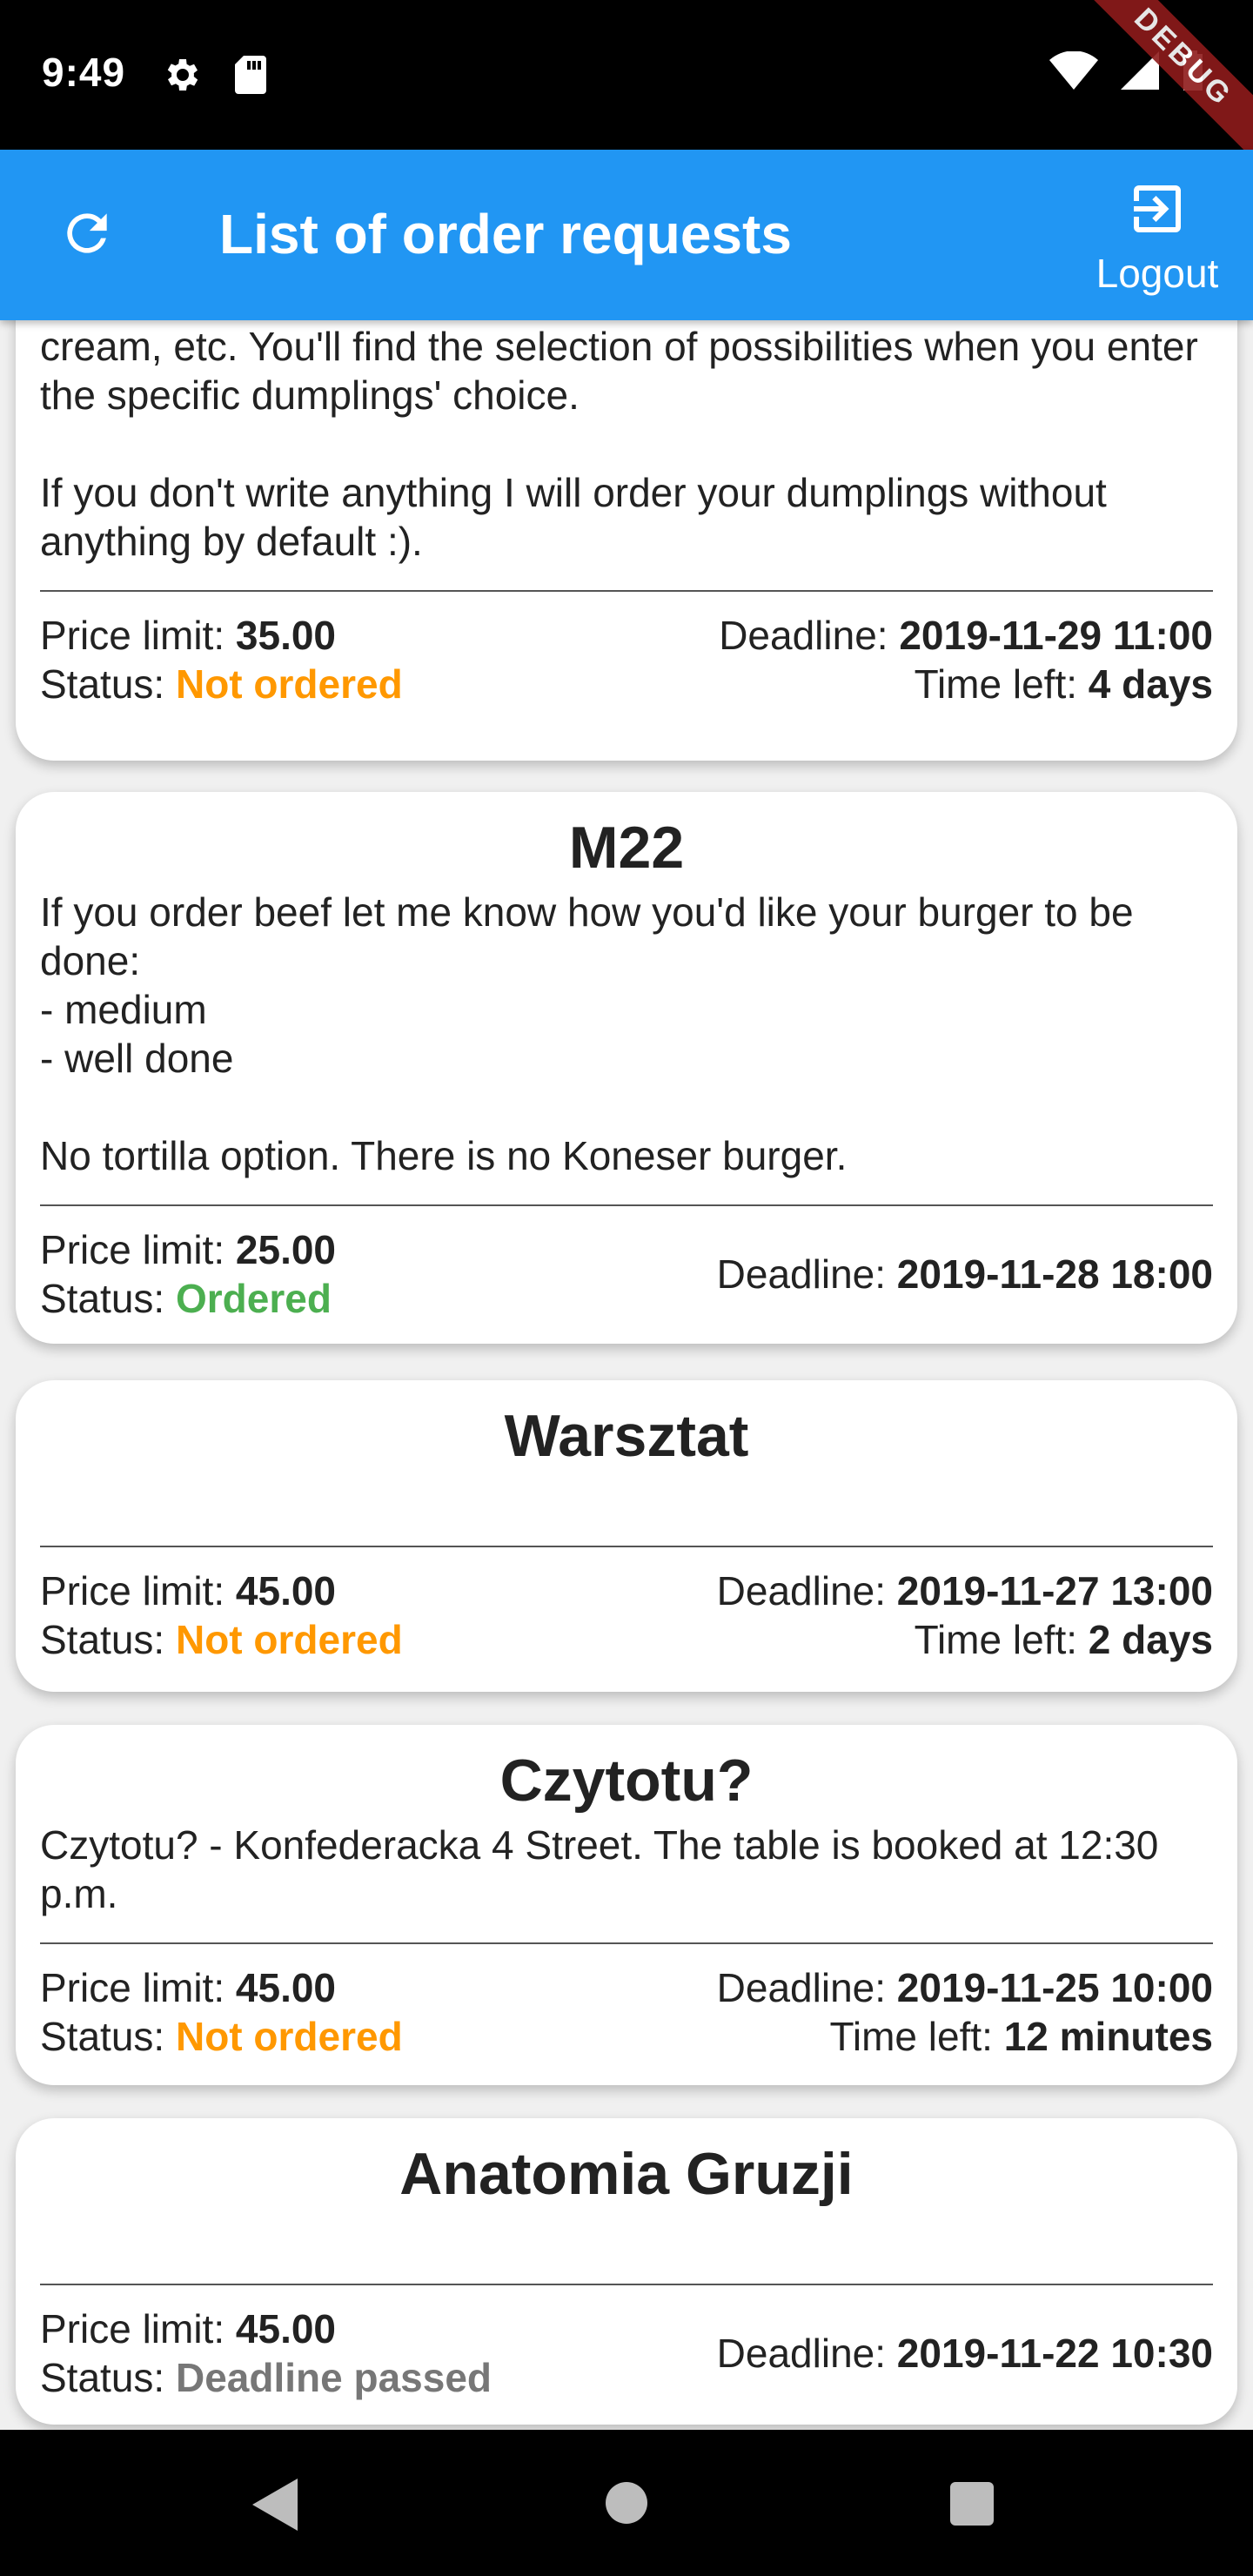 The width and height of the screenshot is (1253, 2576). I want to click on wifi-icon, so click(1073, 72).